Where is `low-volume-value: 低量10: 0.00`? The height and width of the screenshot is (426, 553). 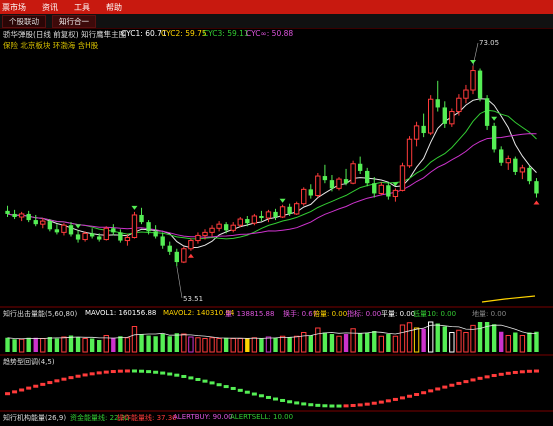
low-volume-value: 低量10: 0.00 is located at coordinates (435, 314).